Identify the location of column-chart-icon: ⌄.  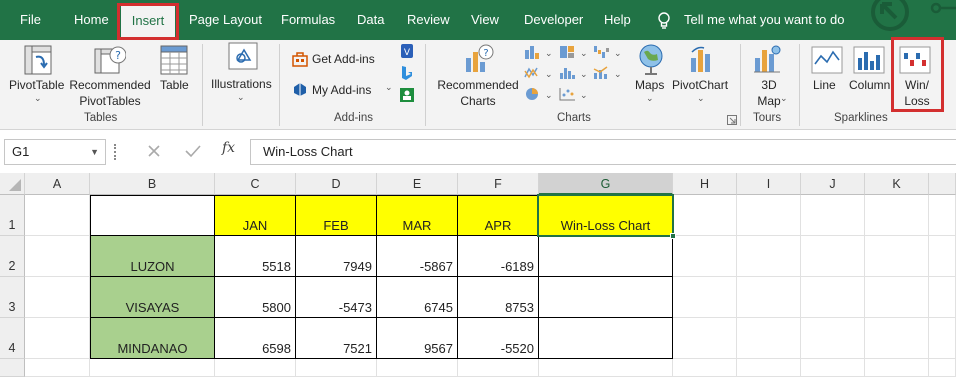
(538, 53).